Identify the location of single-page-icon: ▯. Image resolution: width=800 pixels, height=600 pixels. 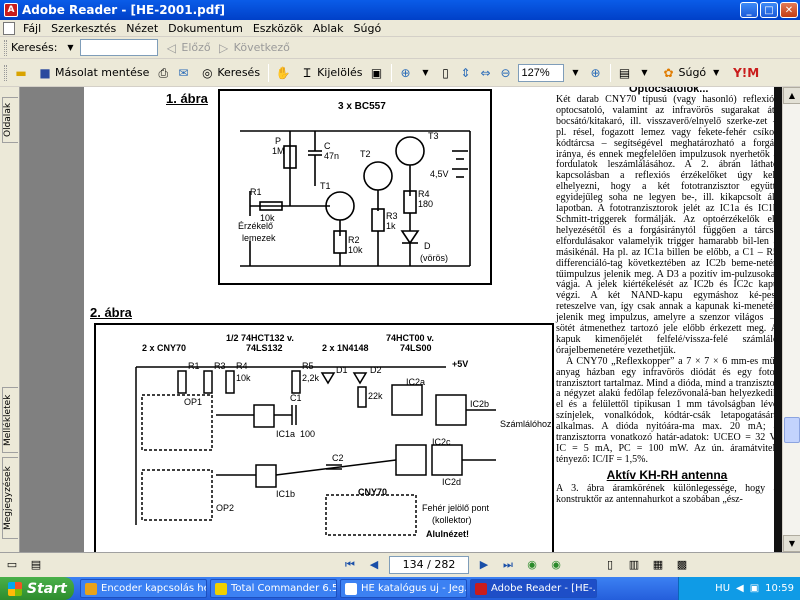
(610, 565).